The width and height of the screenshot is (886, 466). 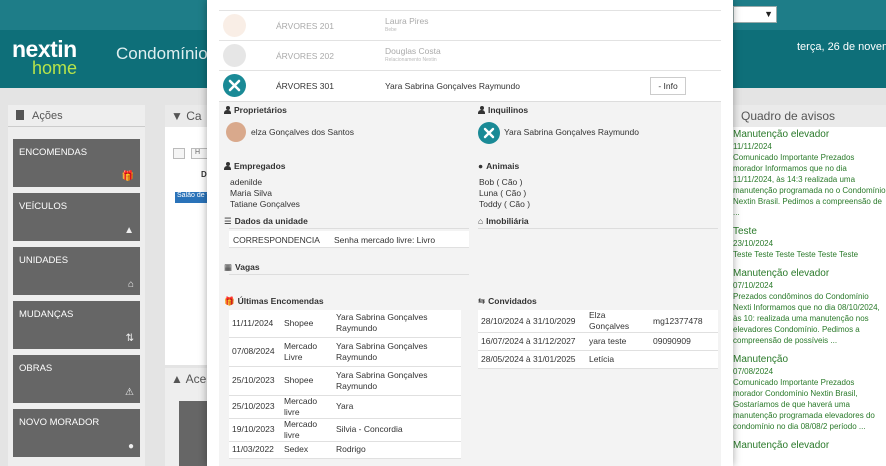 I want to click on action-unidades: UNIDADES ⌂, so click(x=76, y=271).